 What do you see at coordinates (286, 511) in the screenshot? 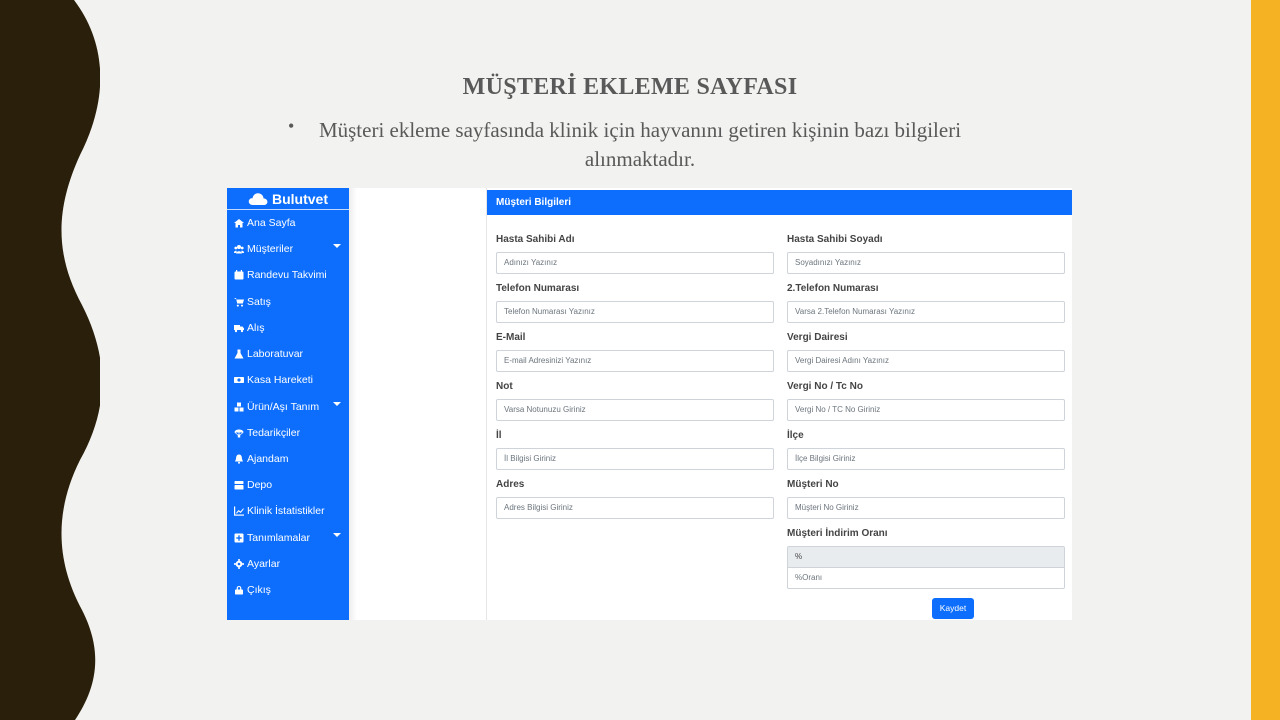
I see `sidebar-item-label: Klinik İstatistikler` at bounding box center [286, 511].